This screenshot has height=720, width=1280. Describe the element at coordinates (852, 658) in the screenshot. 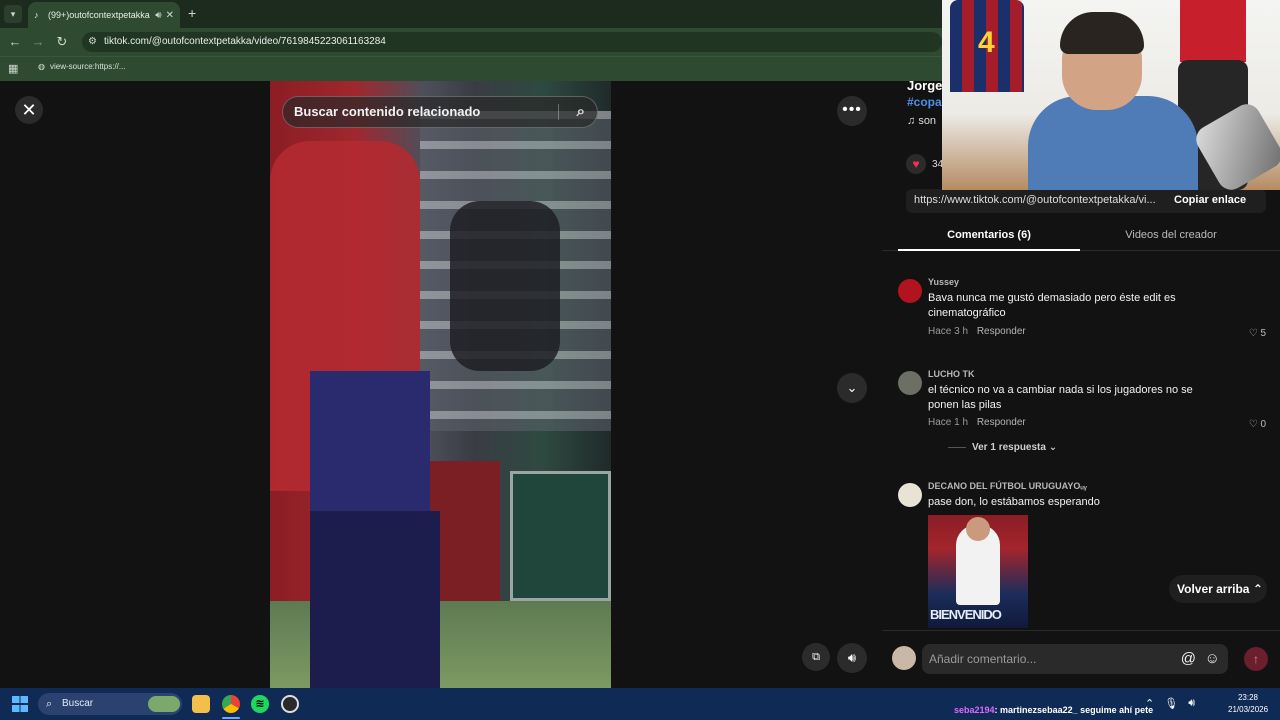

I see `volume-button: 🔊︎` at that location.